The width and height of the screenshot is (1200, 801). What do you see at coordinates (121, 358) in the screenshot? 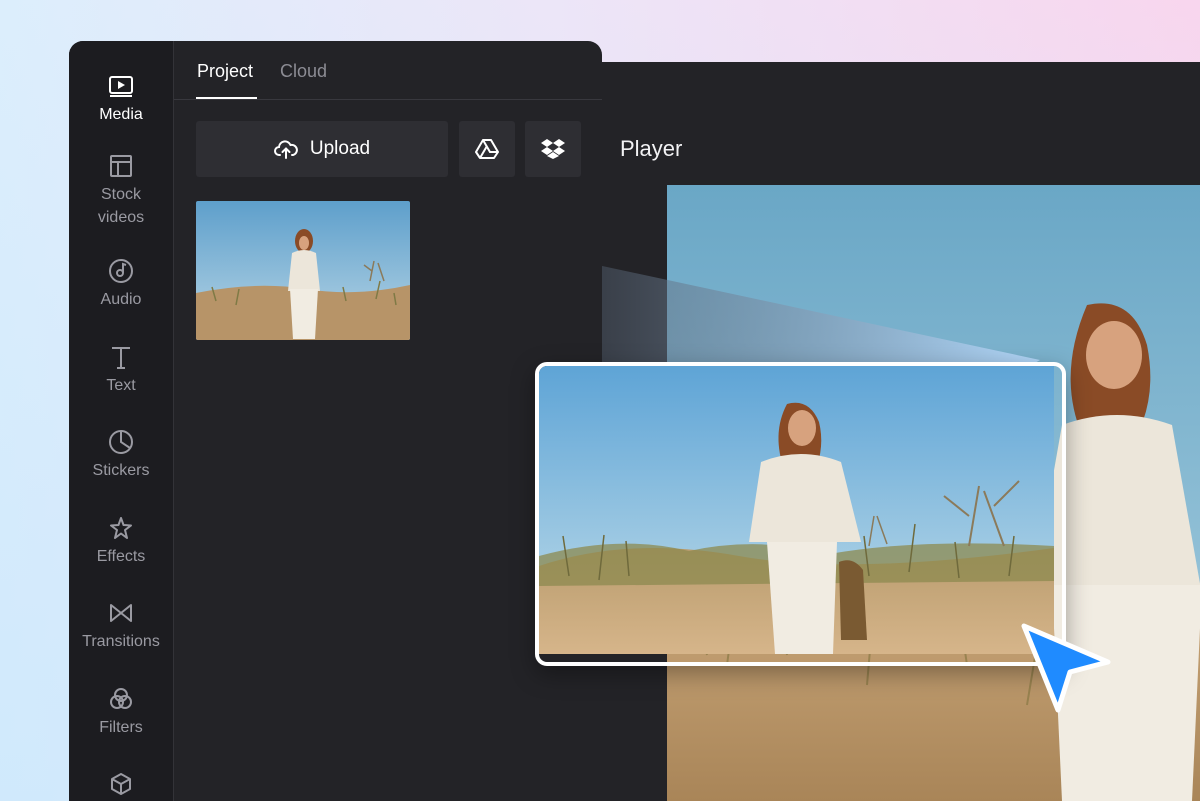
I see `text-t-icon` at bounding box center [121, 358].